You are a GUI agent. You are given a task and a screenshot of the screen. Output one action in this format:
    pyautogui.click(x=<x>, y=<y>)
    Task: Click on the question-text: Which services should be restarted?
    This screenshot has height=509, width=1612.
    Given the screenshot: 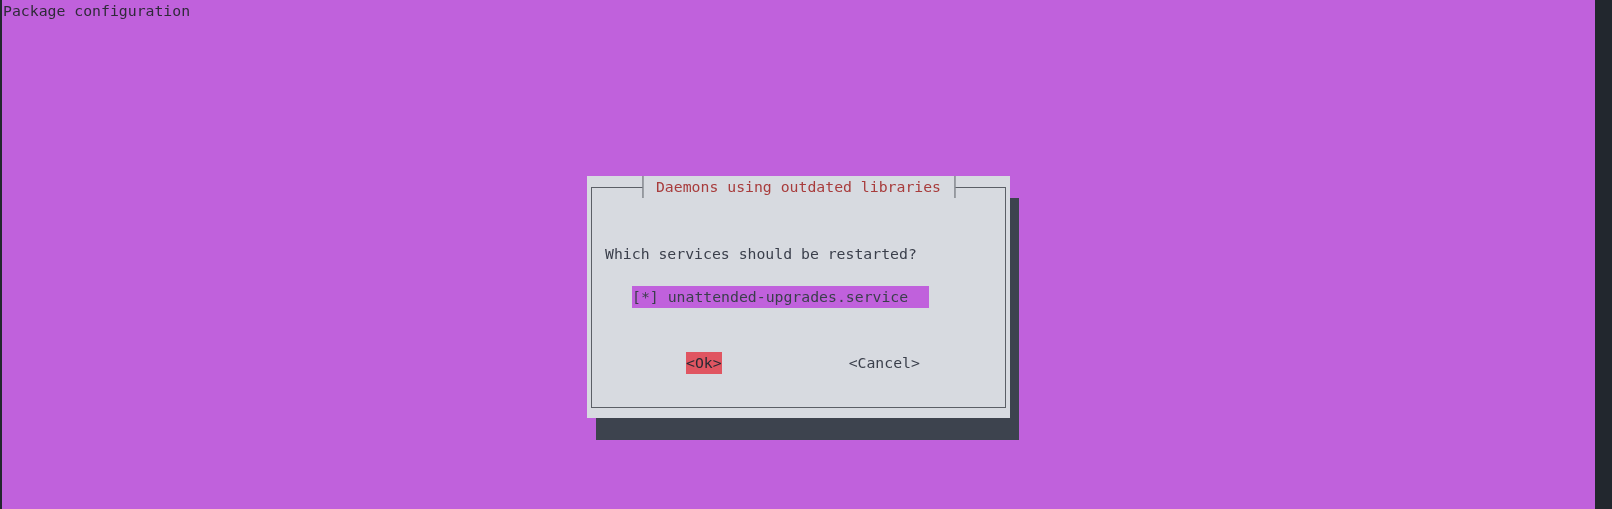 What is the action you would take?
    pyautogui.click(x=760, y=254)
    